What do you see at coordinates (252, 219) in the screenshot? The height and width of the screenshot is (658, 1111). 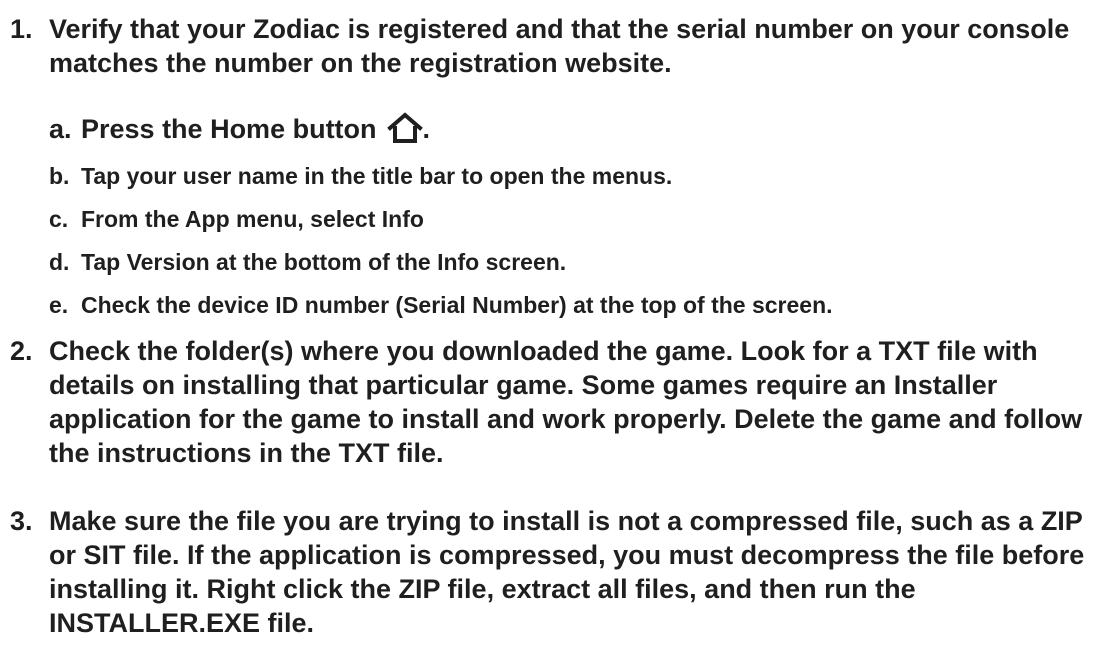 I see `substep-1c-text: From the App menu, select Info` at bounding box center [252, 219].